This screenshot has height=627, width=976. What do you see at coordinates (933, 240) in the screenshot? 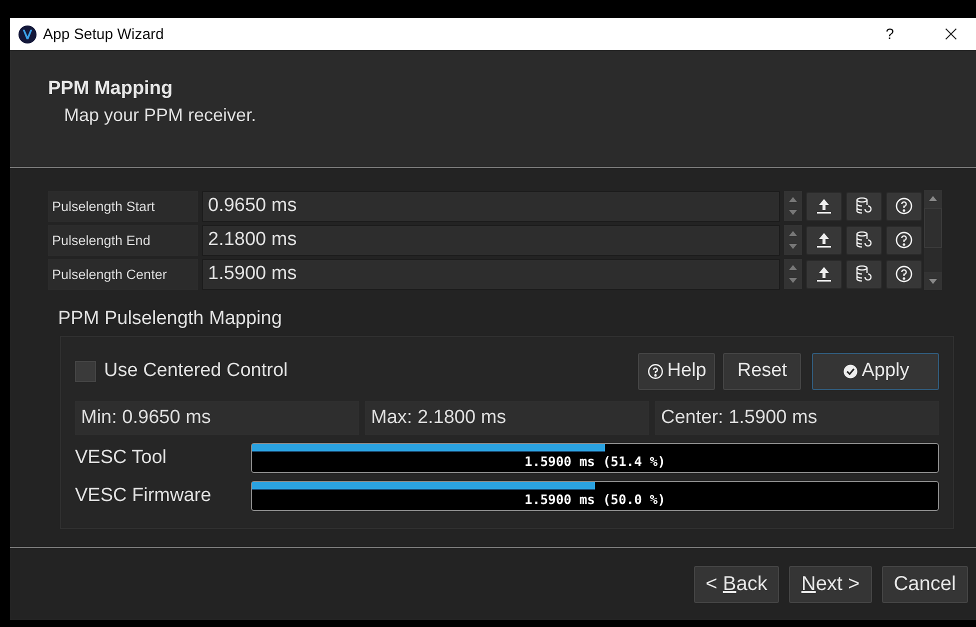
I see `scrollbar` at bounding box center [933, 240].